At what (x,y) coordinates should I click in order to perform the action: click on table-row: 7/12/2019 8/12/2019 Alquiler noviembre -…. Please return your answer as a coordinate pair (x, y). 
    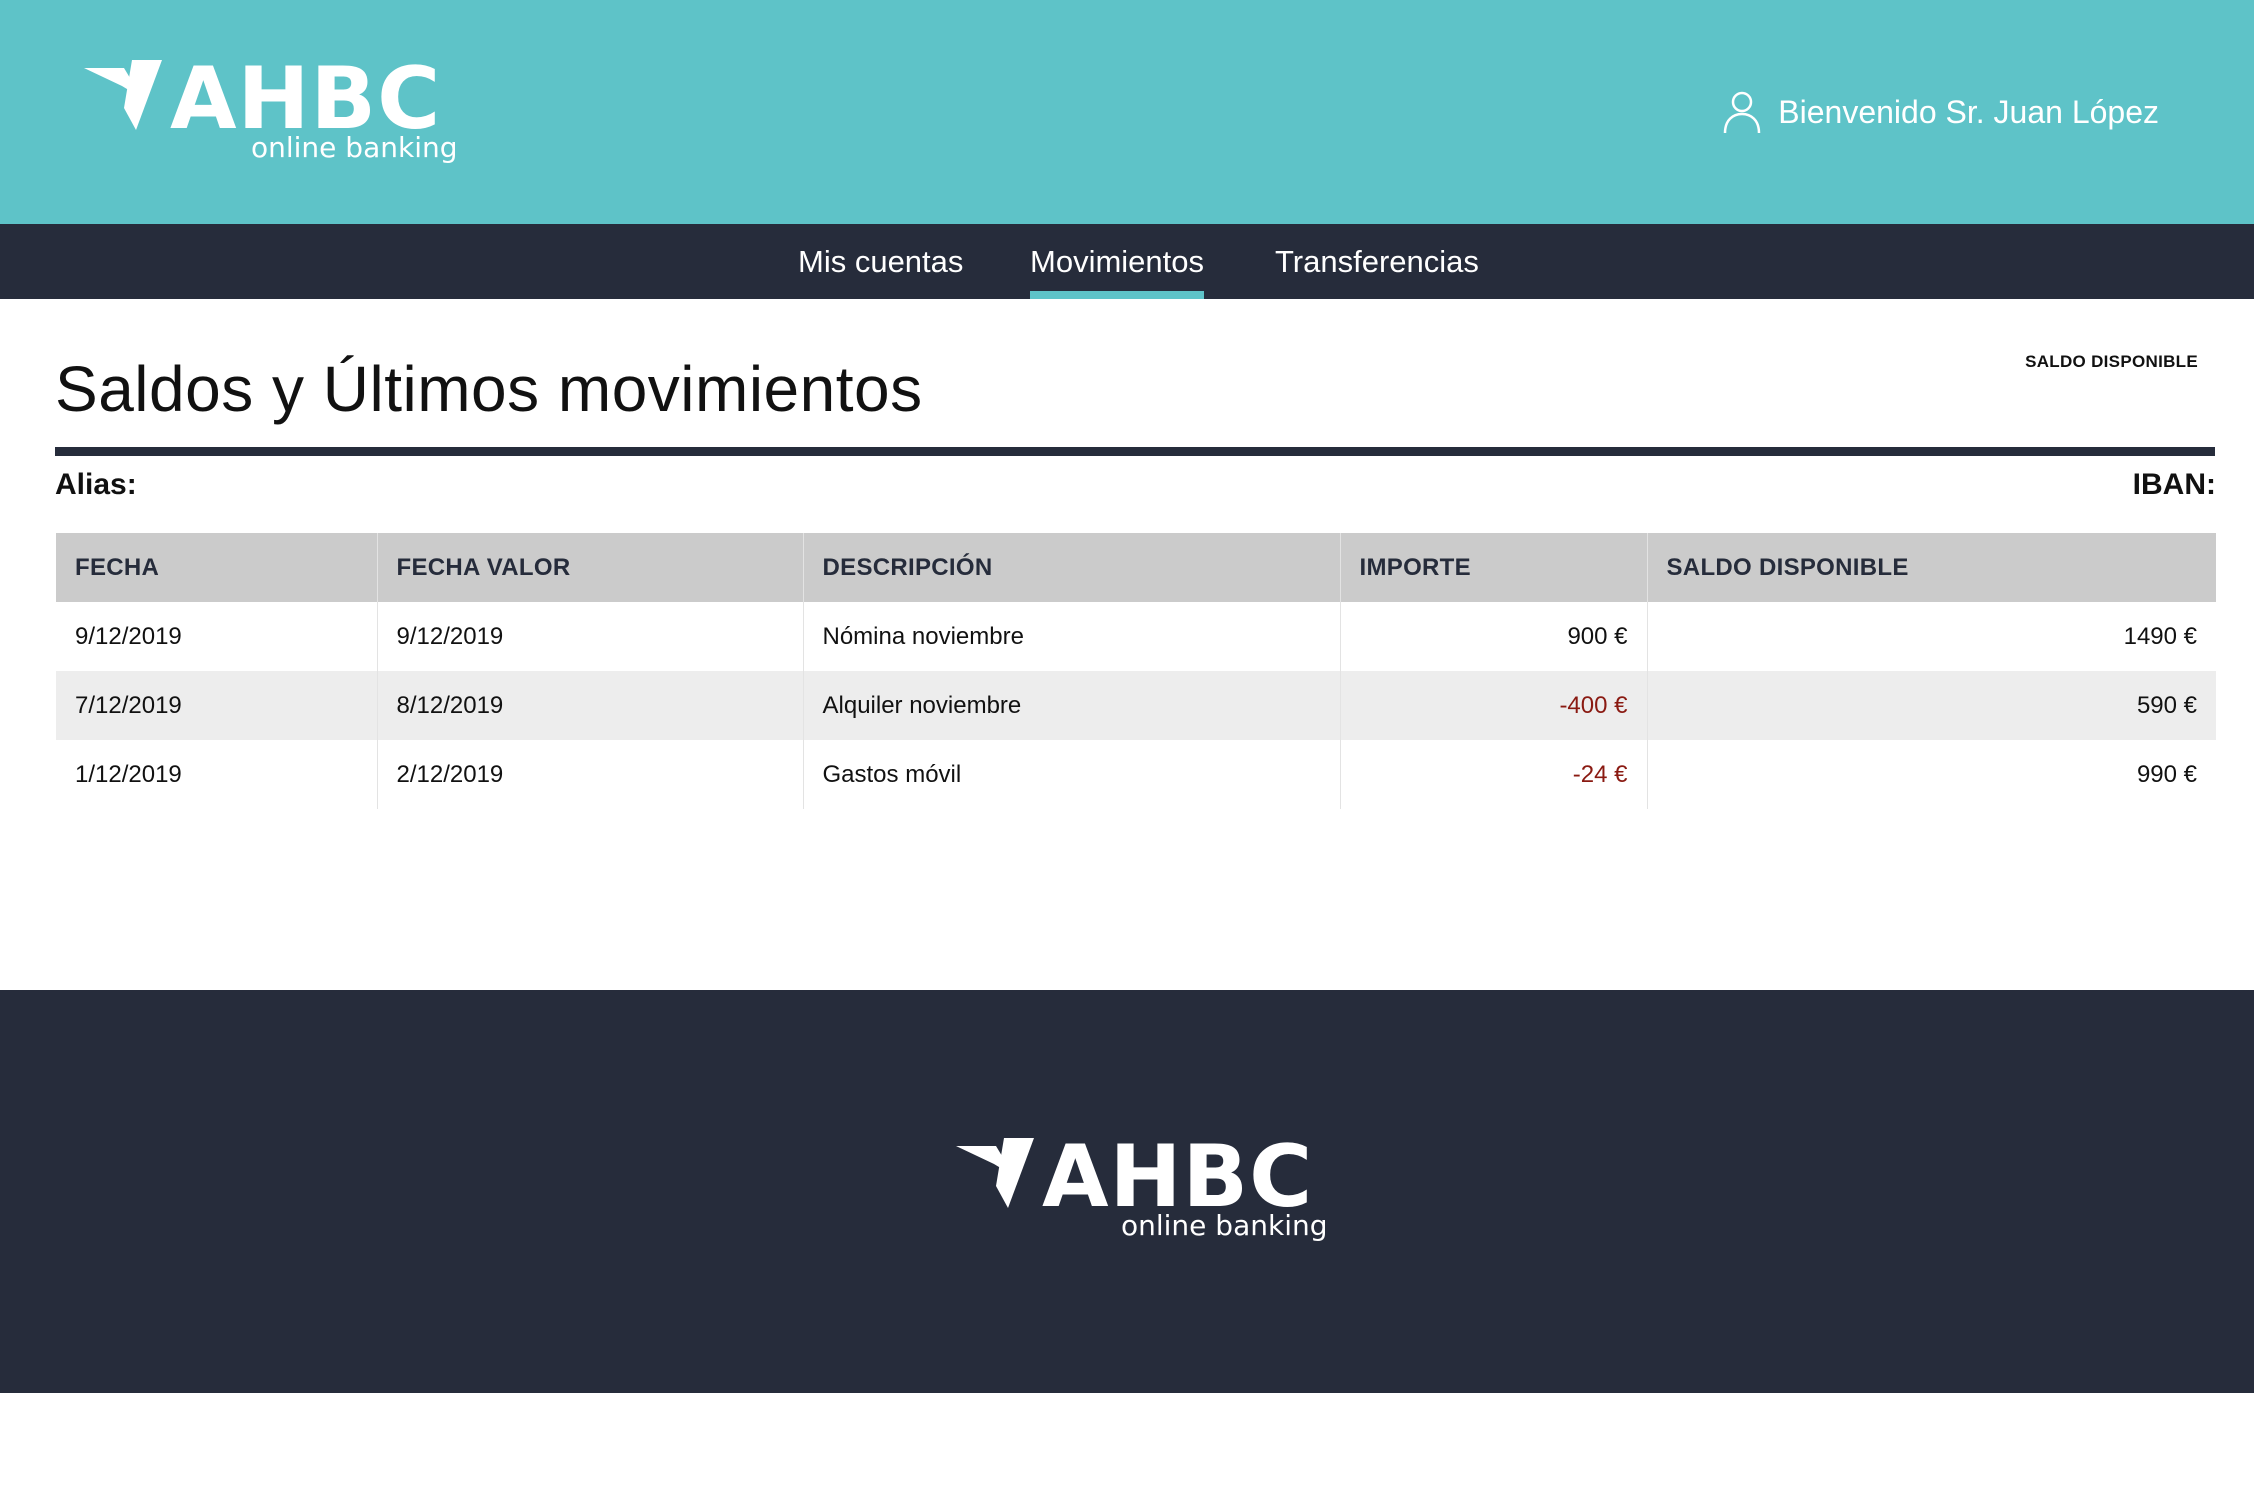
    Looking at the image, I should click on (1136, 705).